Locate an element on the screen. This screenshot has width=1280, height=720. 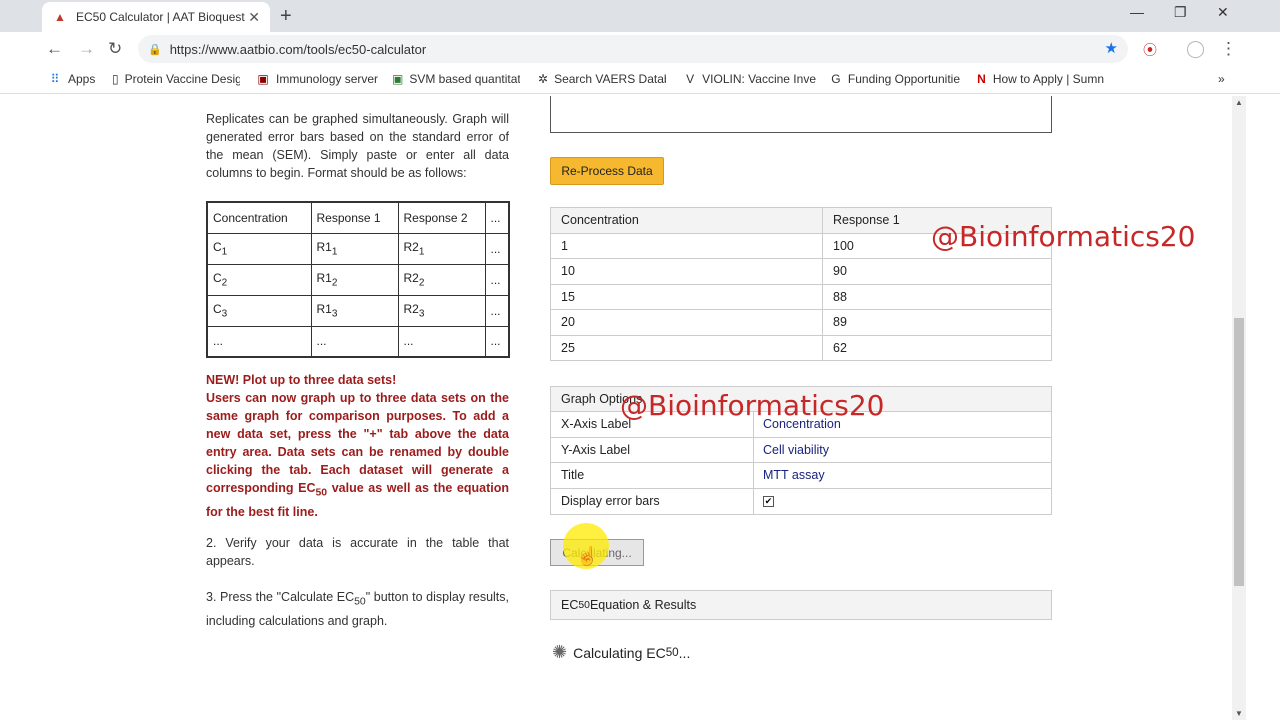
table-cell: C3 is located at coordinates (259, 310).